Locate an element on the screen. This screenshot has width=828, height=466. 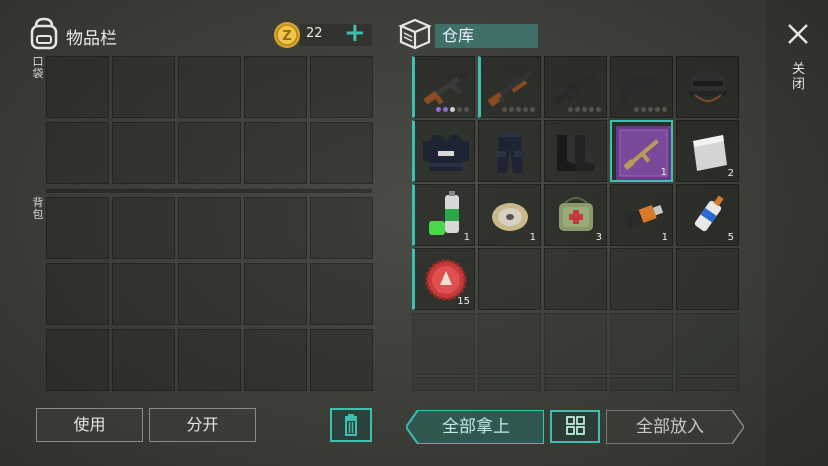
put-all-label: 全部放入 is located at coordinates (670, 427).